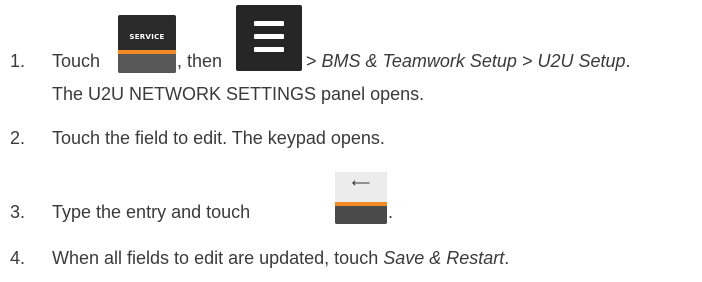  What do you see at coordinates (147, 37) in the screenshot?
I see `service-label: SERVICE` at bounding box center [147, 37].